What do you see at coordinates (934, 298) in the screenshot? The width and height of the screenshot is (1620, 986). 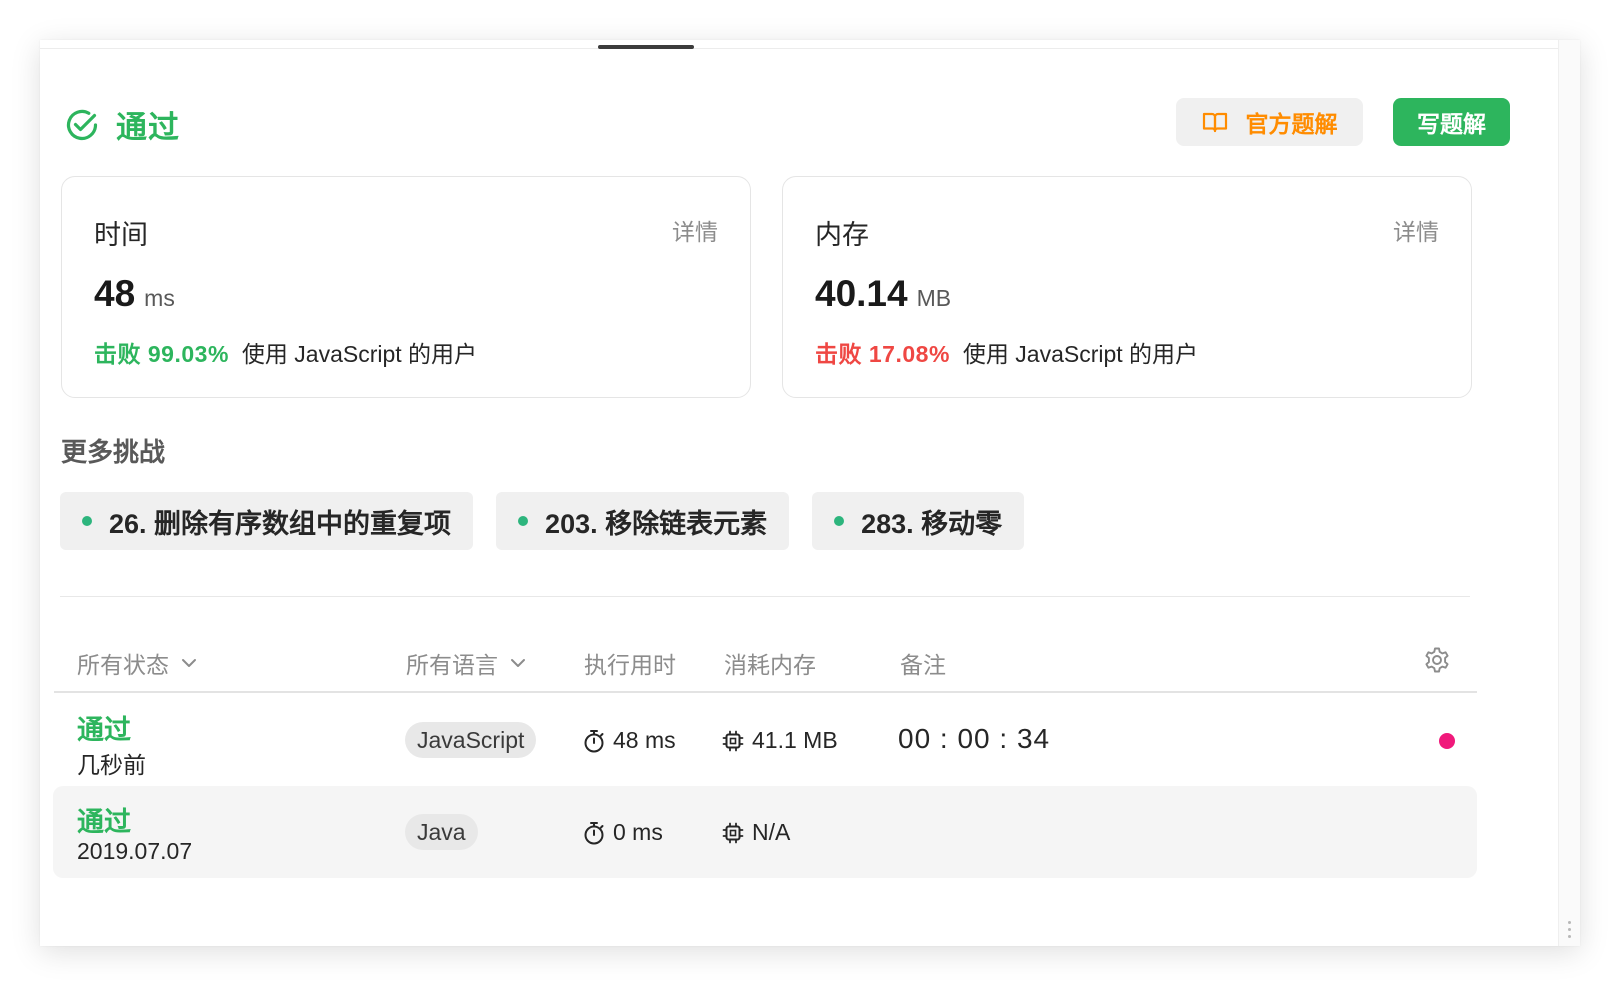 I see `memory-unit: MB` at bounding box center [934, 298].